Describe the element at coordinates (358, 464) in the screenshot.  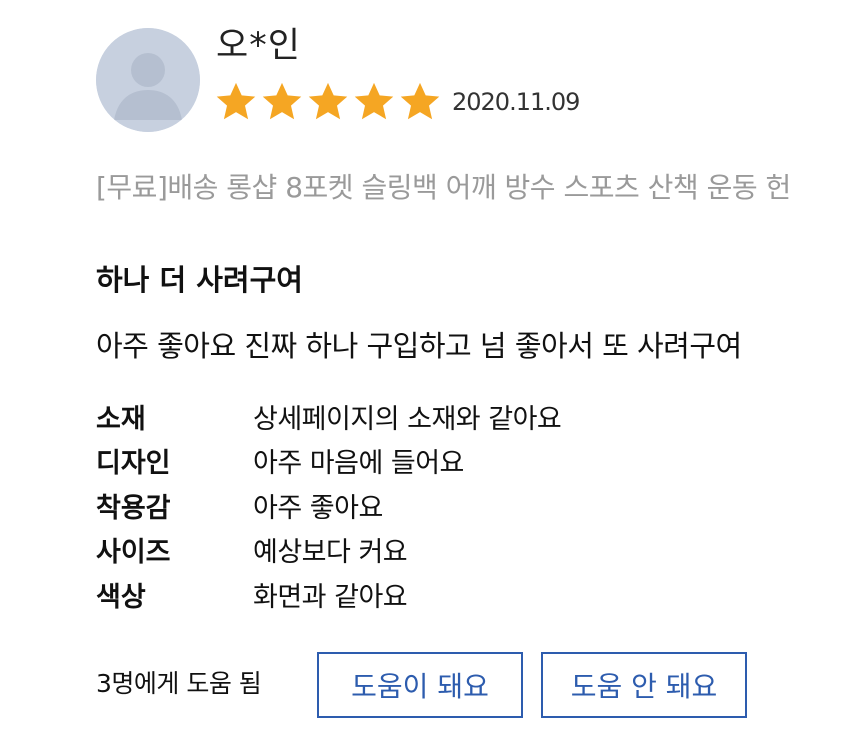
I see `survey-answer: 아주 마음에 들어요` at that location.